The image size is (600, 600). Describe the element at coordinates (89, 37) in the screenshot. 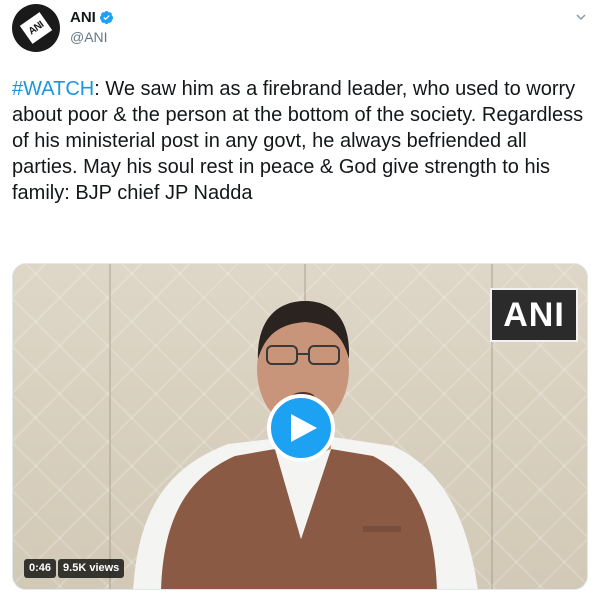

I see `account-handle: @ANI` at that location.